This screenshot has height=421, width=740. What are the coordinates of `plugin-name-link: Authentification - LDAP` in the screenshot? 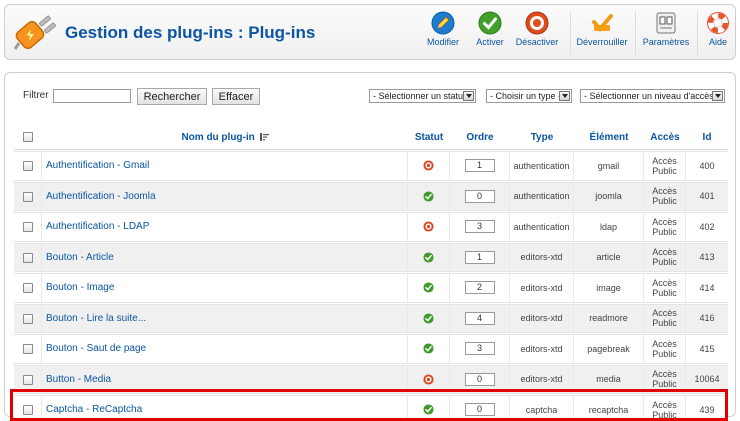 It's located at (225, 227).